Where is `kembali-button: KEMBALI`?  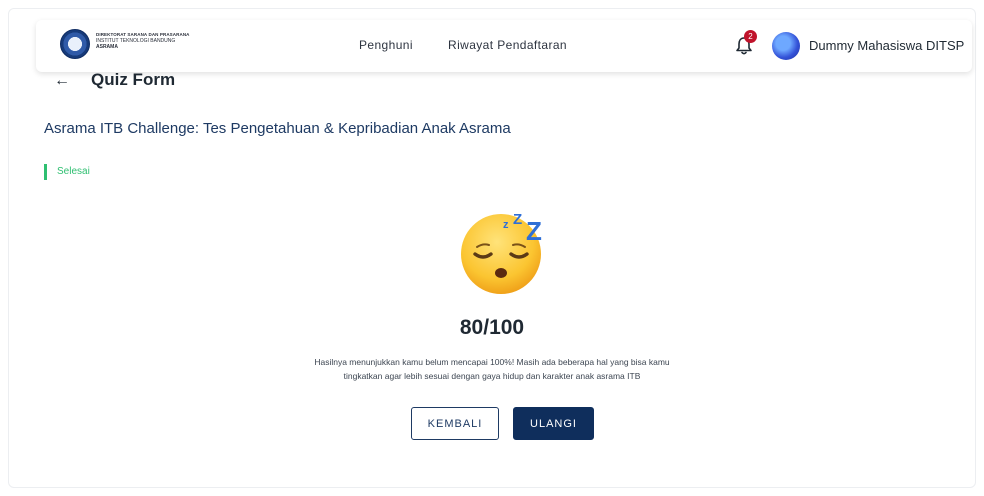 kembali-button: KEMBALI is located at coordinates (455, 423).